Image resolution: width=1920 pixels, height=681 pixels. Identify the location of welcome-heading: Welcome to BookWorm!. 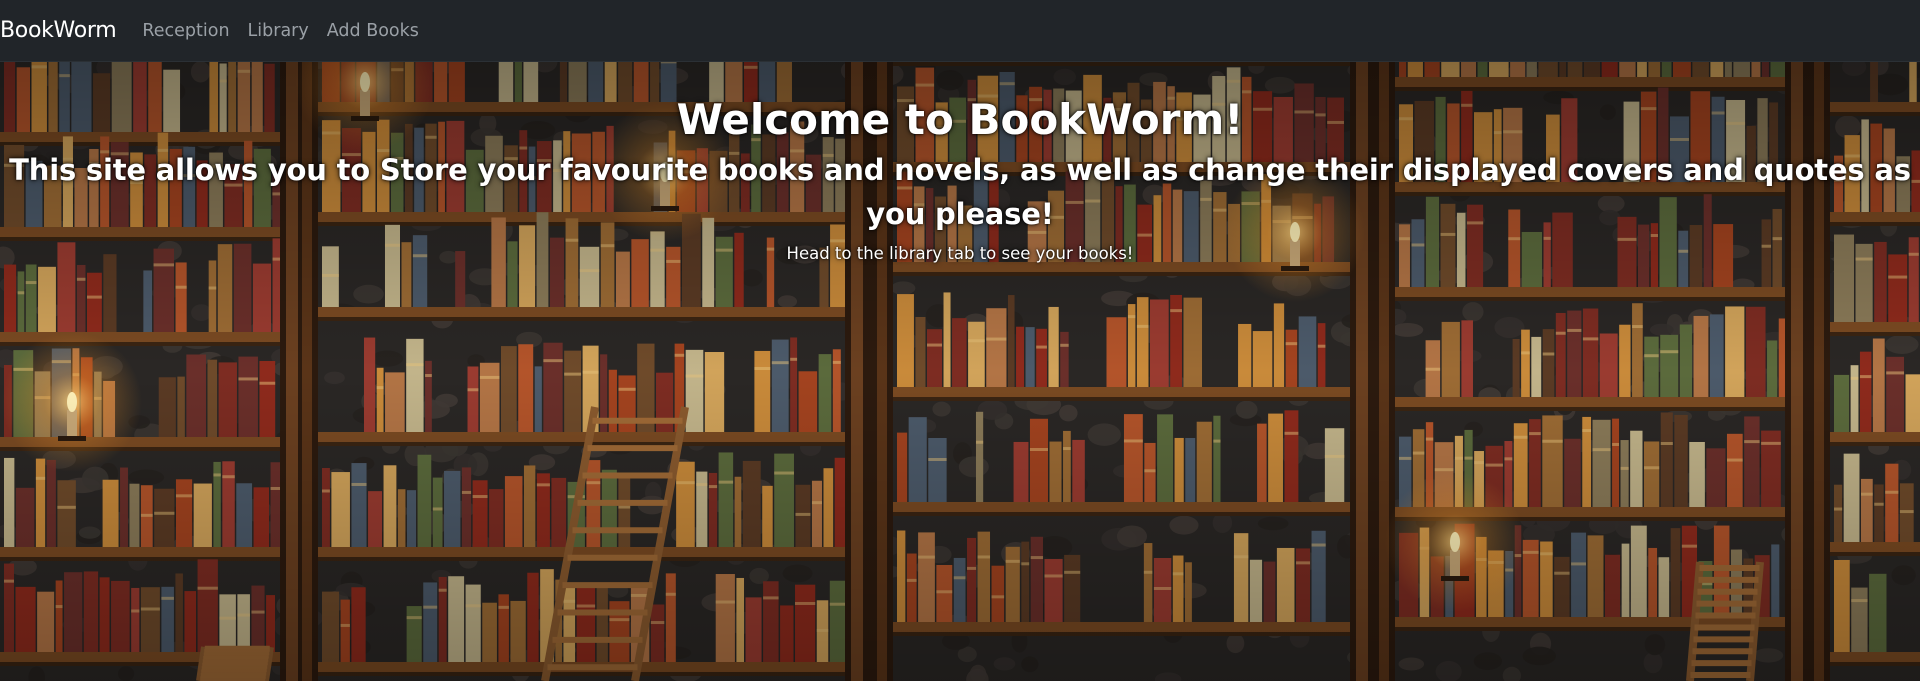
(960, 119).